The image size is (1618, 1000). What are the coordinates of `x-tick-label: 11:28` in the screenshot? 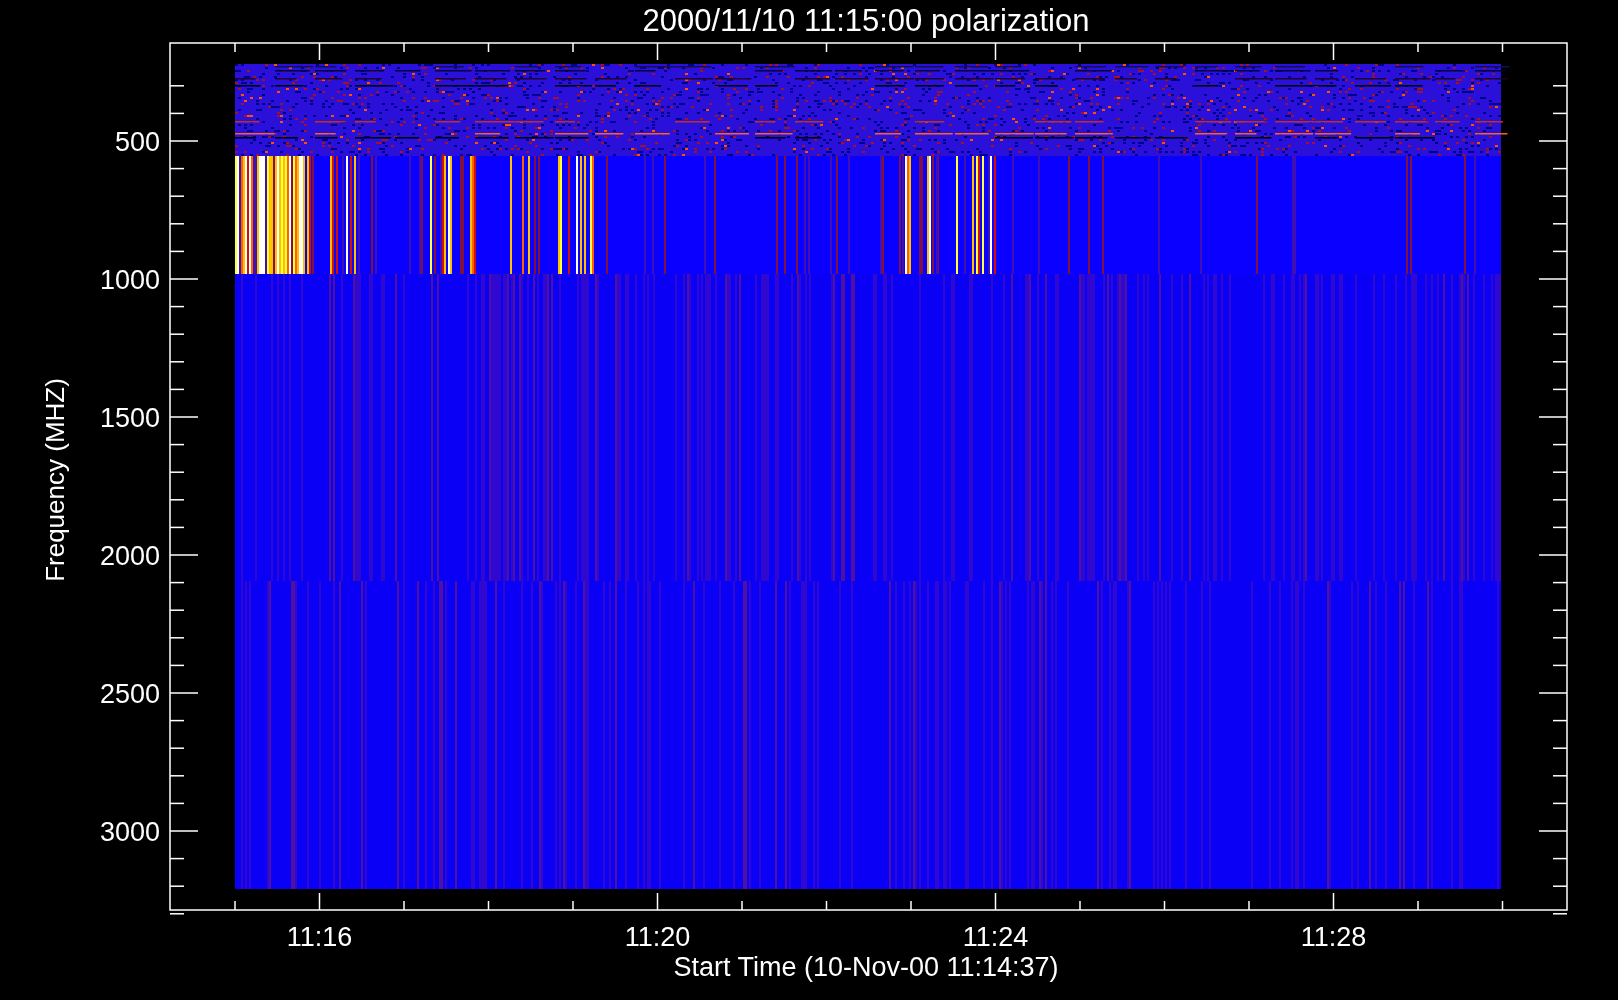 It's located at (1333, 937).